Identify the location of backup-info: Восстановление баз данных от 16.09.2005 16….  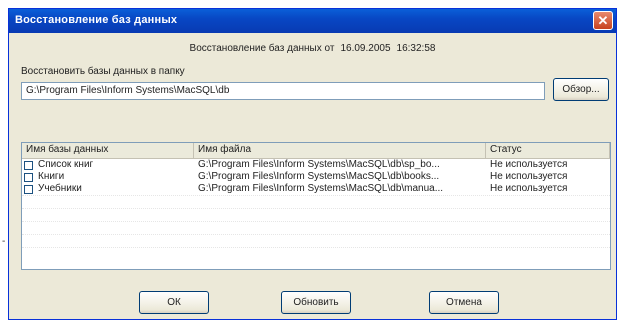
(312, 48).